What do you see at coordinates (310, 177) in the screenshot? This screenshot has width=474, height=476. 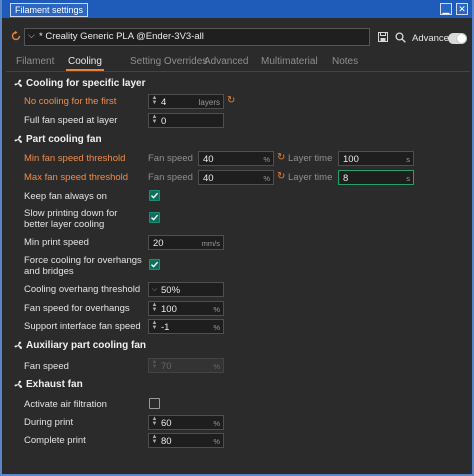 I see `max-layer-time-sublabel: Layer time` at bounding box center [310, 177].